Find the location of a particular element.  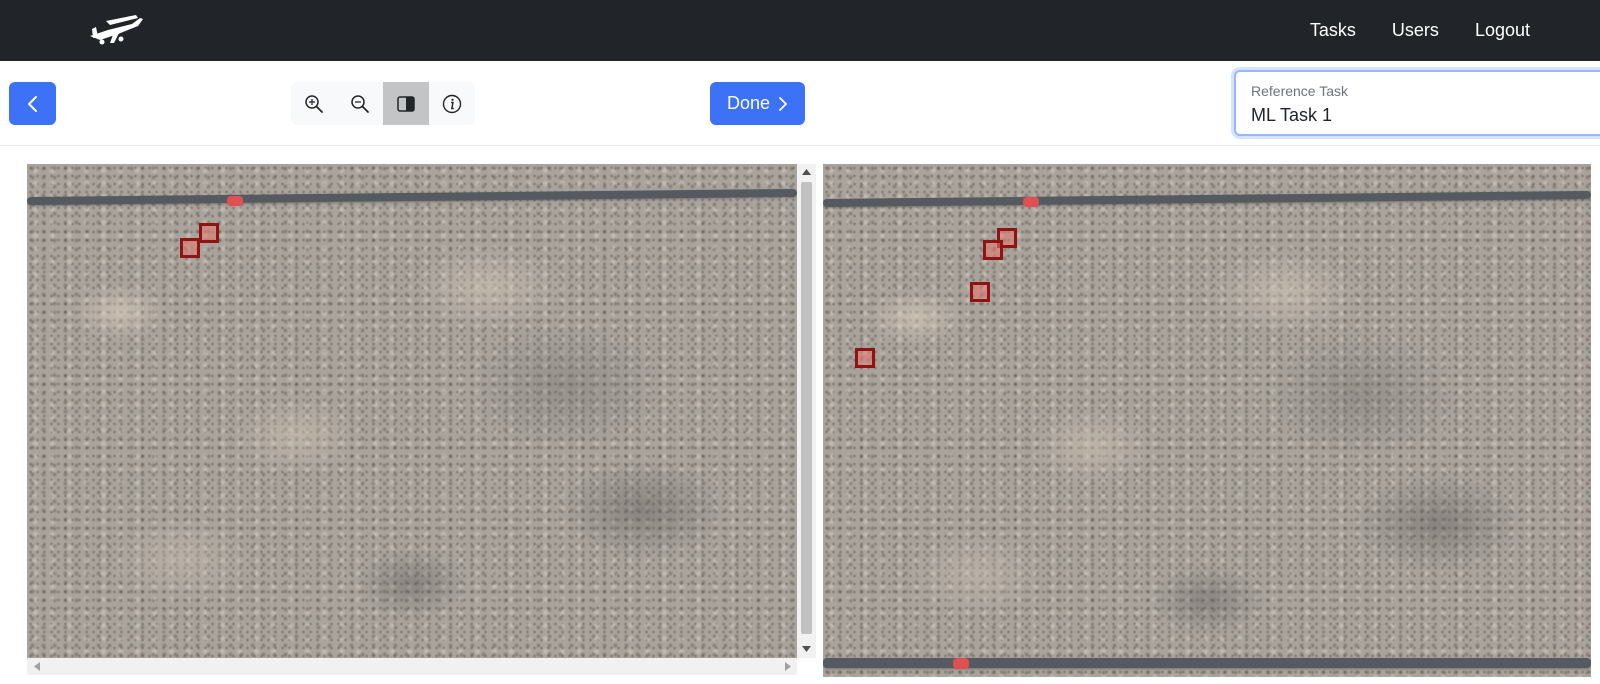

toolbar: Done Reference Task ML Task 1 is located at coordinates (800, 103).